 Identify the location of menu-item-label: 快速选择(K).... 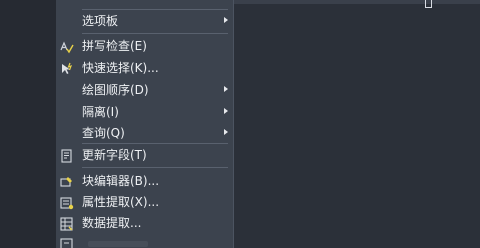
(120, 68).